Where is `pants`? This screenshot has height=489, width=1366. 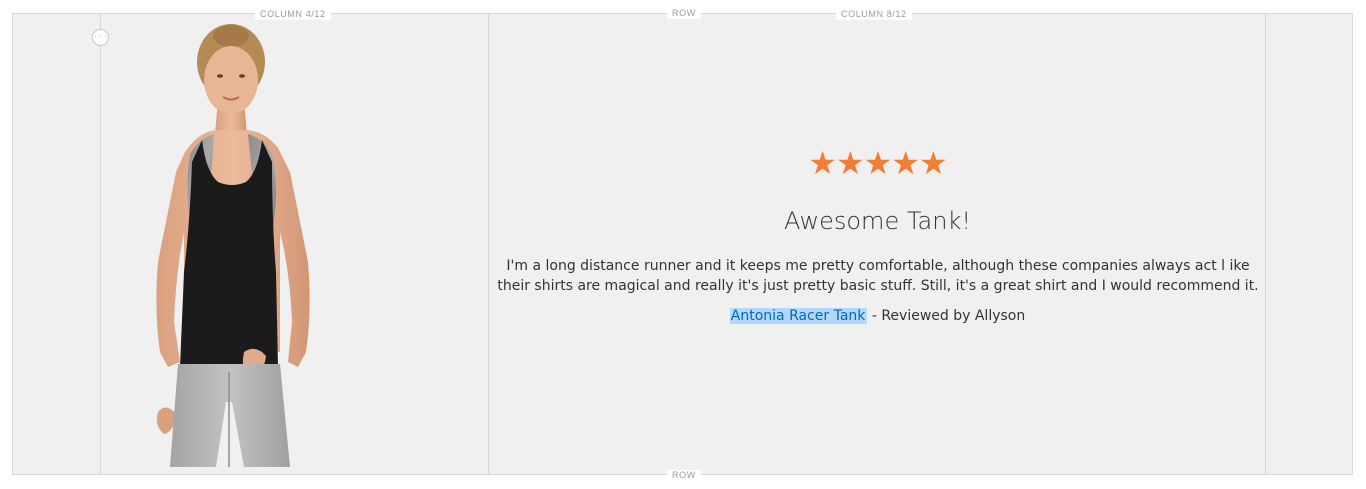 pants is located at coordinates (230, 415).